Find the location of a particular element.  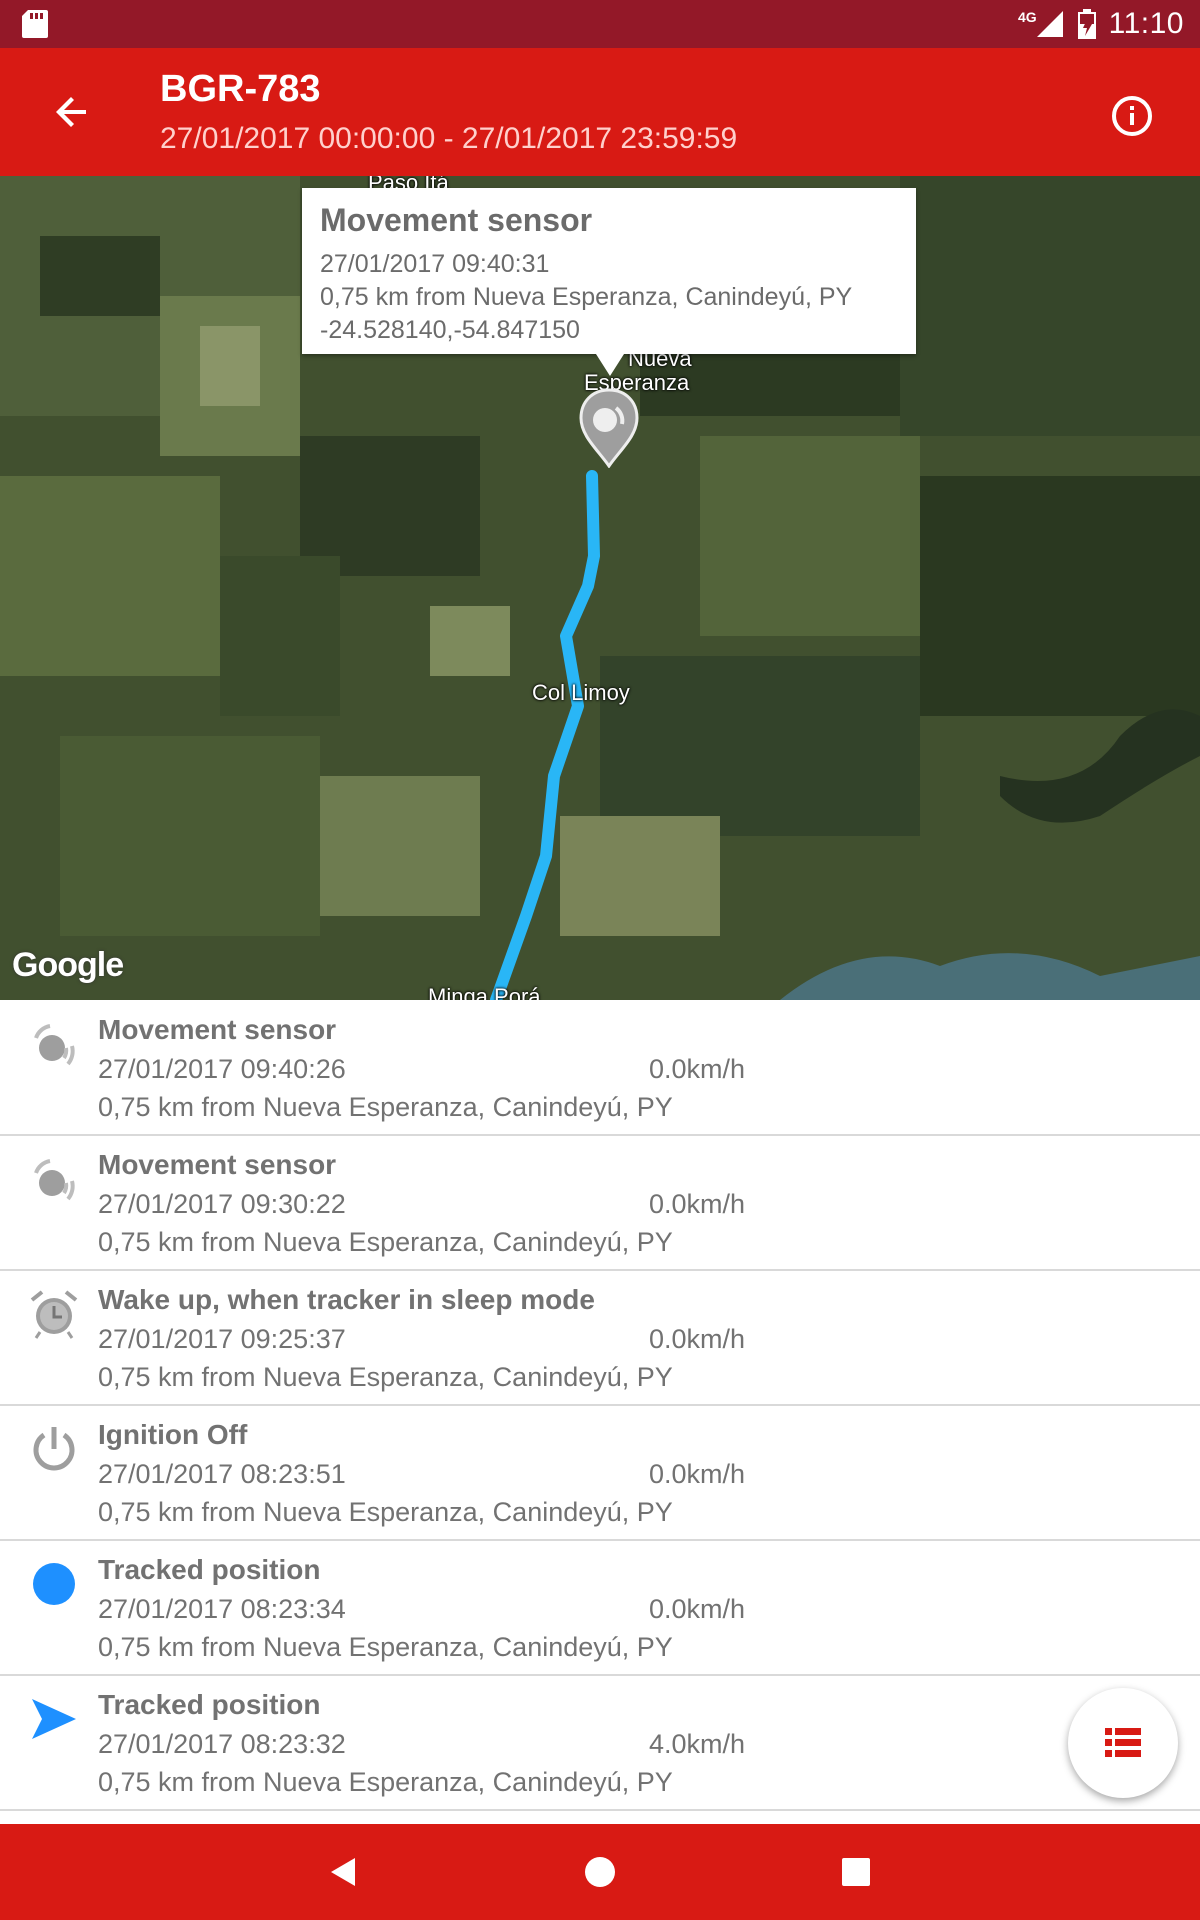

battery-icon is located at coordinates (1086, 24).